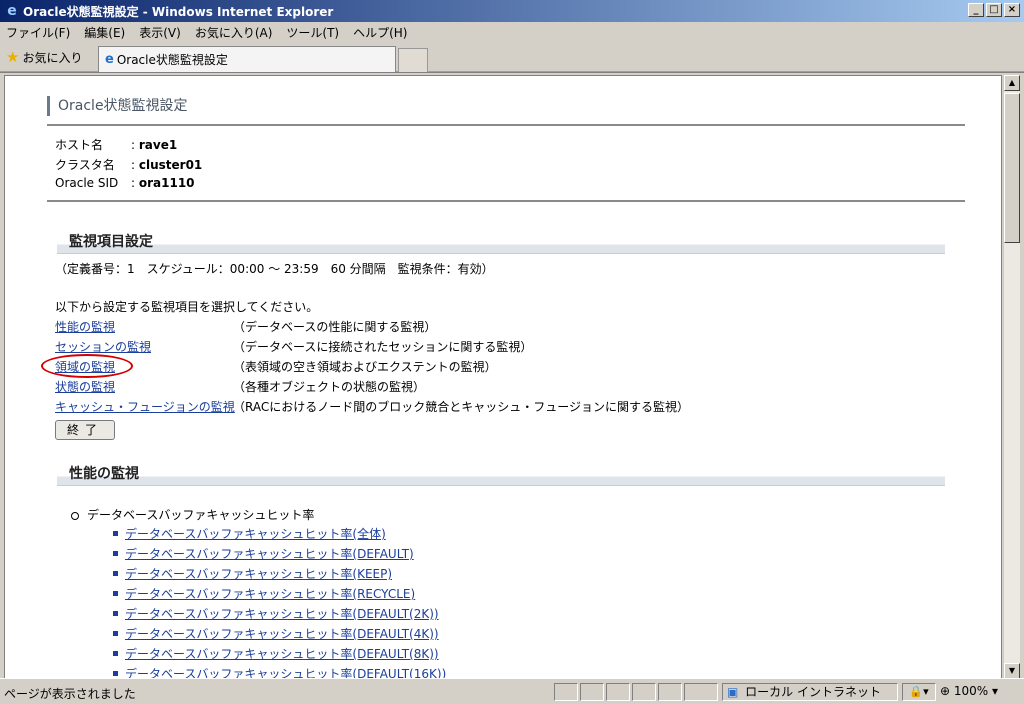  Describe the element at coordinates (945, 691) in the screenshot. I see `zoom-icon: ⊕` at that location.